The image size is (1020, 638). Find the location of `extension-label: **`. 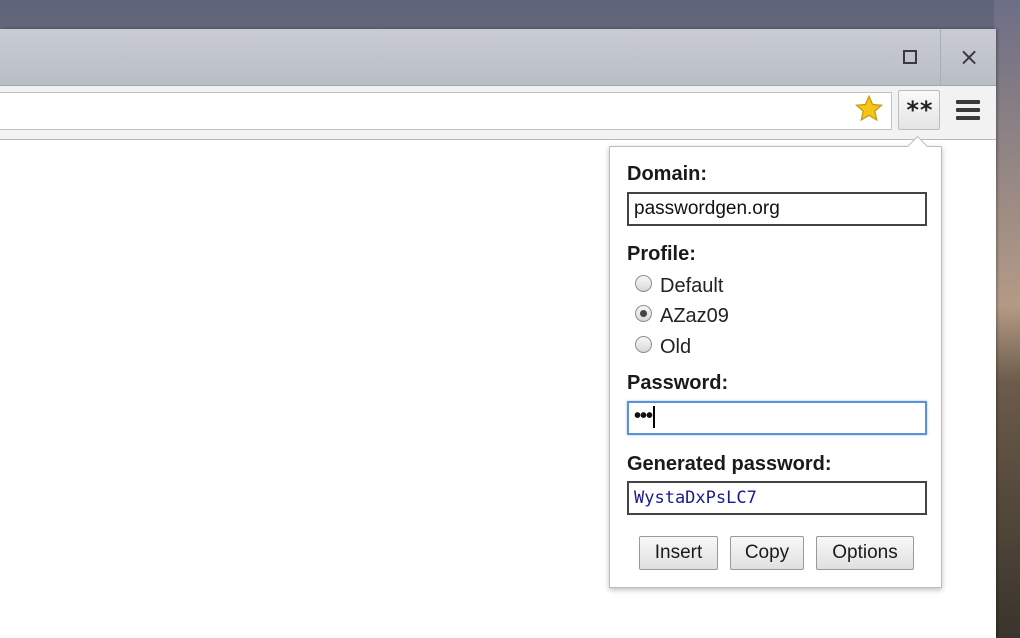

extension-label: ** is located at coordinates (919, 110).